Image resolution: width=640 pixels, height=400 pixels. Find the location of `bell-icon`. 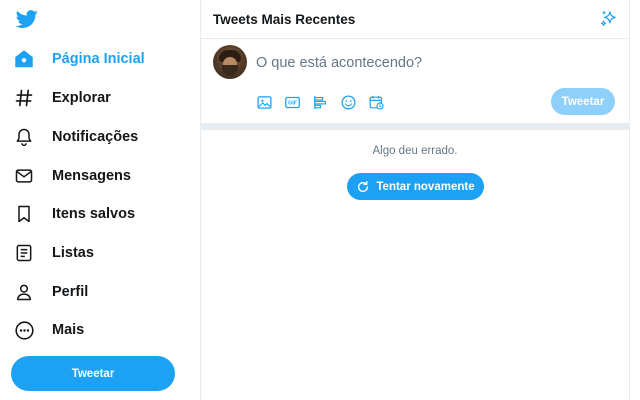

bell-icon is located at coordinates (24, 137).